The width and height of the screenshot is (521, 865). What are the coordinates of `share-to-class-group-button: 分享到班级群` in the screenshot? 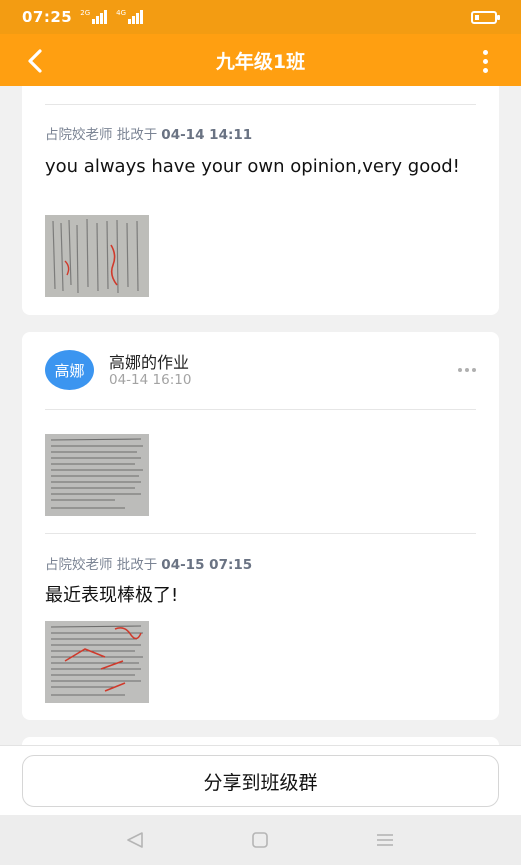 It's located at (260, 781).